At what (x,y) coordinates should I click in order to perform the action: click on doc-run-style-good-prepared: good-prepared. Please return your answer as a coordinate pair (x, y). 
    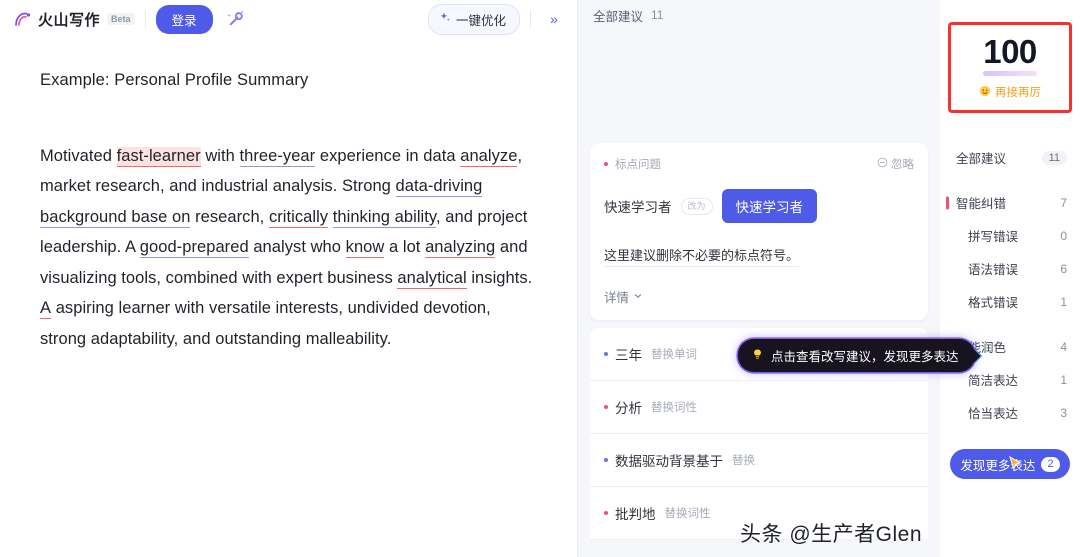
    Looking at the image, I should click on (194, 248).